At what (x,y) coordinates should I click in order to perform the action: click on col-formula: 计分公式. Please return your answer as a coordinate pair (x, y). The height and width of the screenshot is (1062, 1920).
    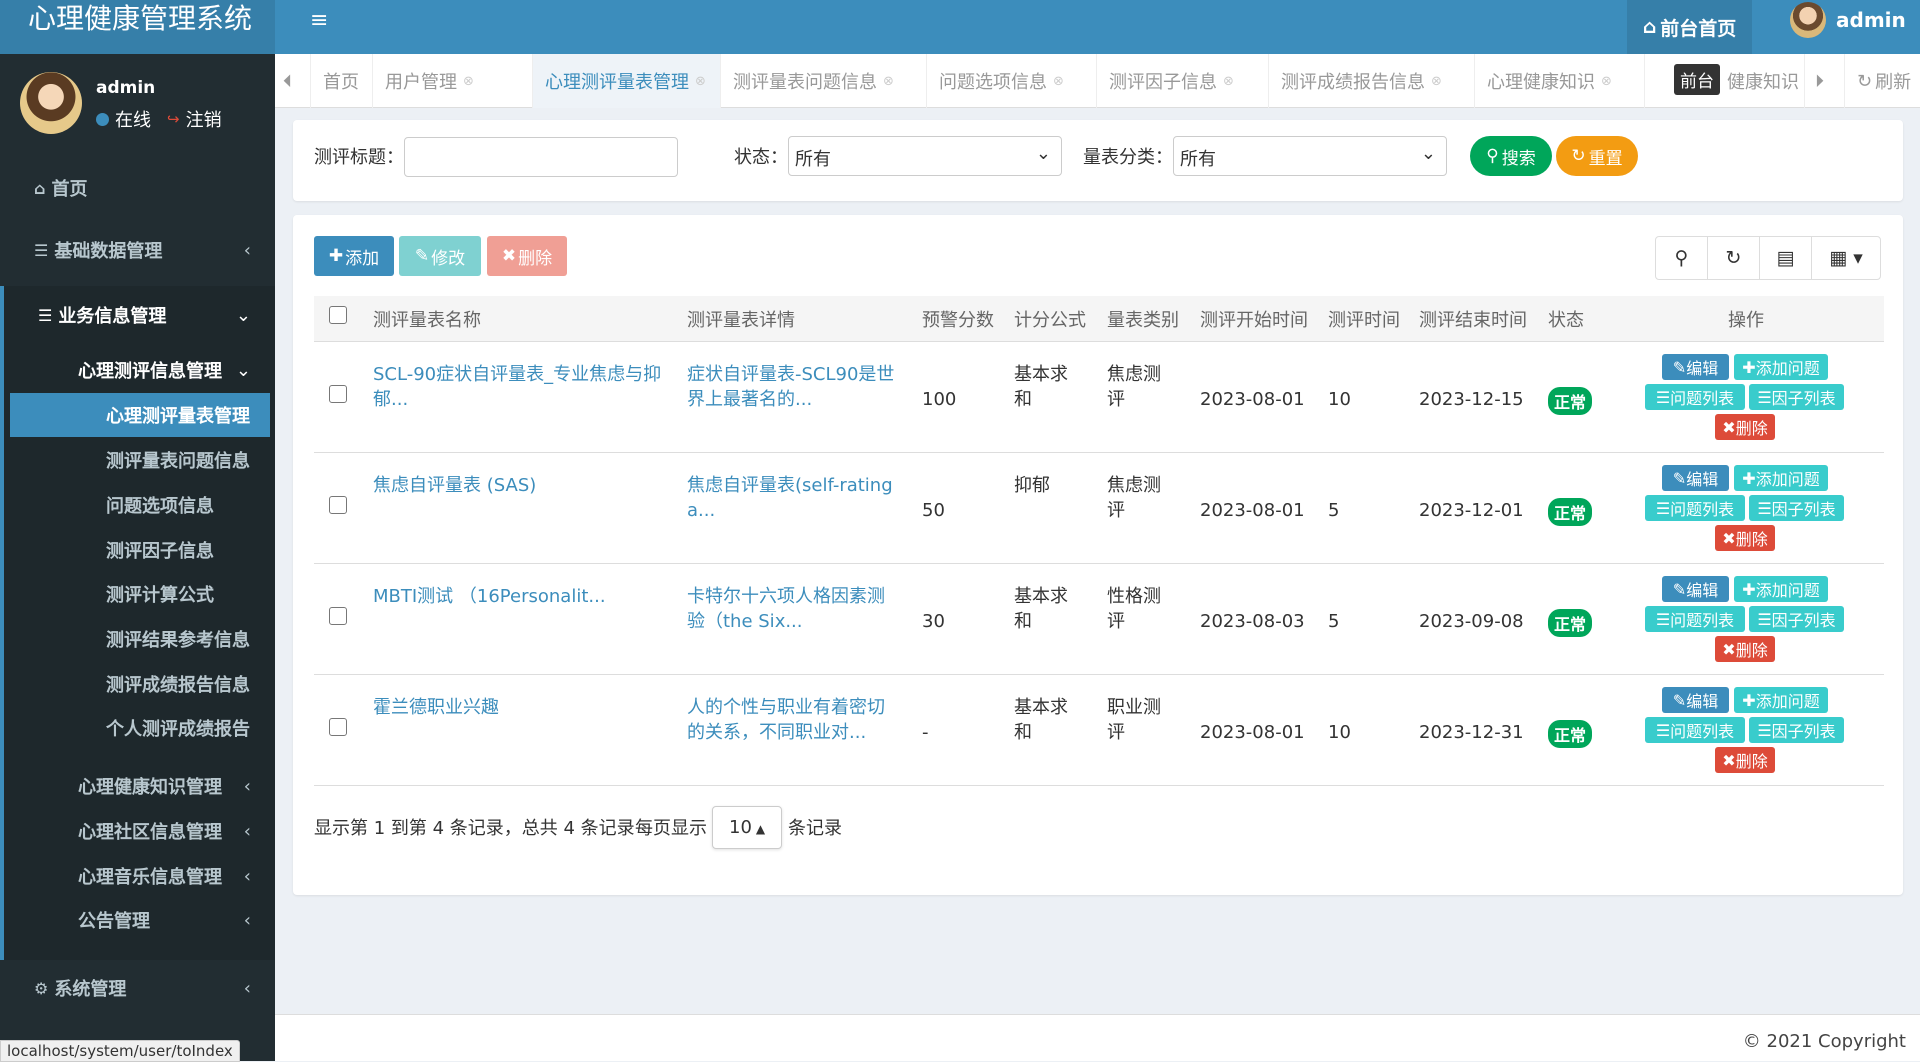
    Looking at the image, I should click on (1050, 319).